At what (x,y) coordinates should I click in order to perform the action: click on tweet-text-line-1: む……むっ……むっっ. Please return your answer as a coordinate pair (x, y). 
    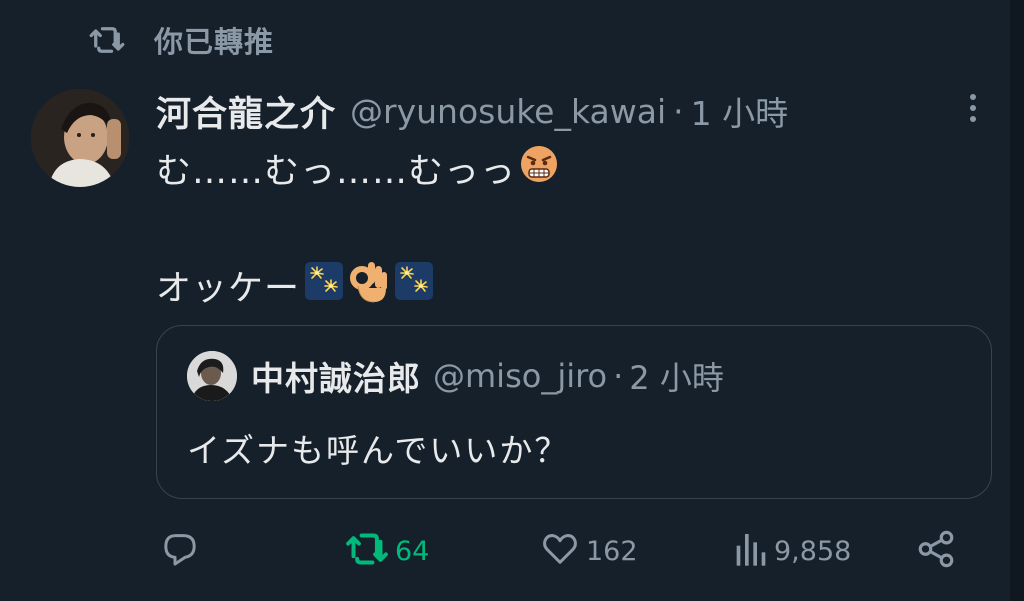
    Looking at the image, I should click on (357, 168).